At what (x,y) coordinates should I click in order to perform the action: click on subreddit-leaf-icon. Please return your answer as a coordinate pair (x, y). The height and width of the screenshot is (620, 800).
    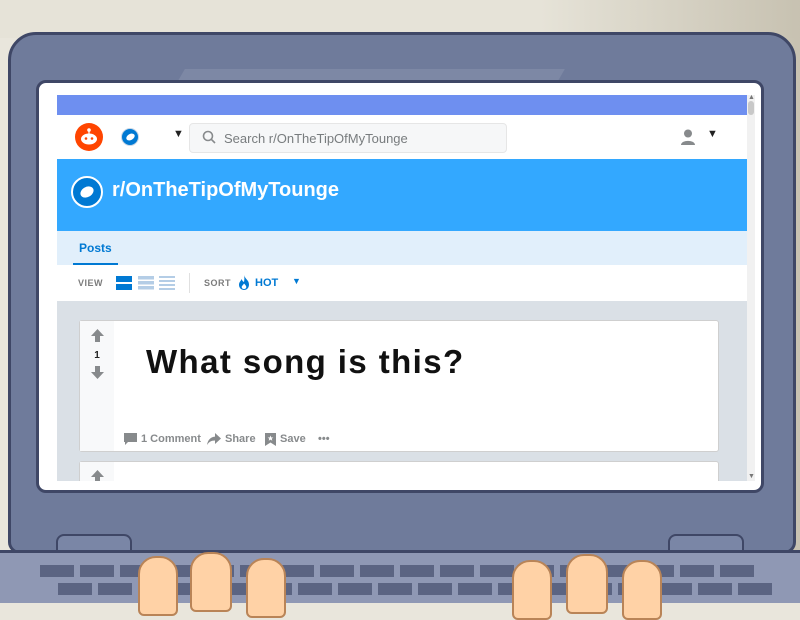
    Looking at the image, I should click on (87, 192).